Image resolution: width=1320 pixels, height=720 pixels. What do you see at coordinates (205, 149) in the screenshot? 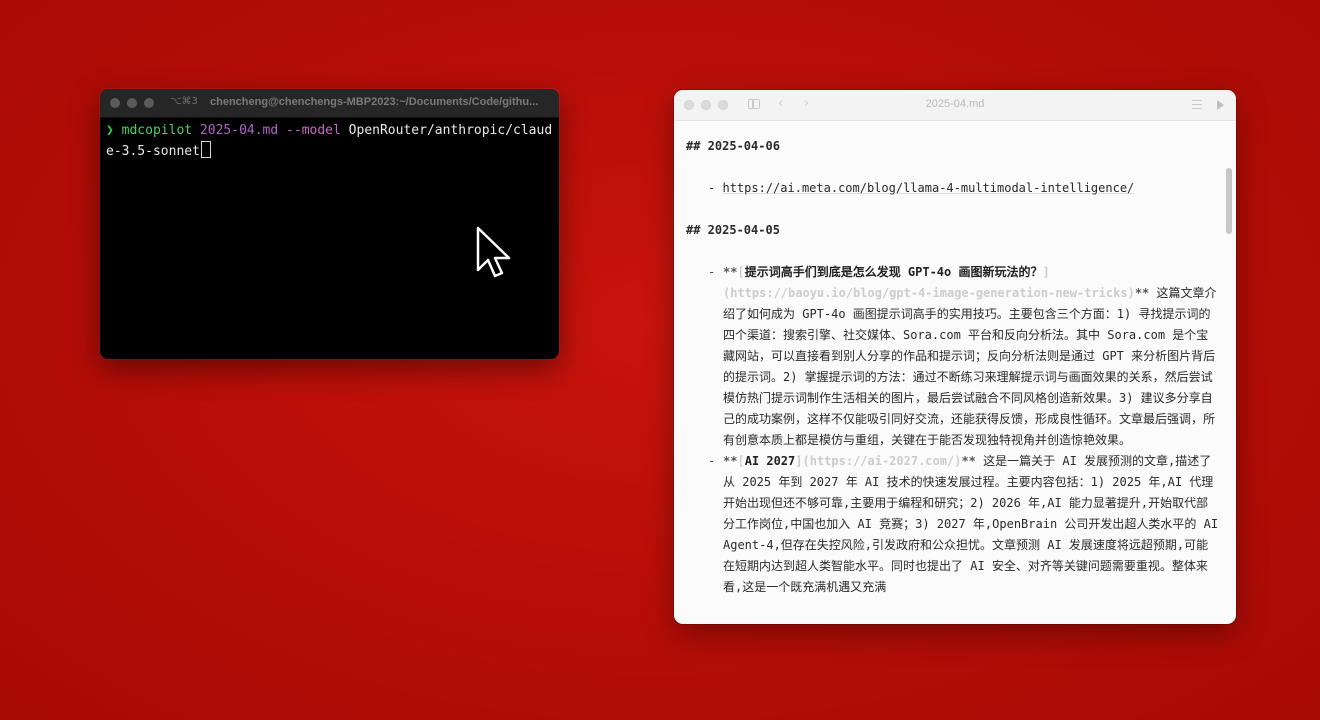
I see `text-cursor` at bounding box center [205, 149].